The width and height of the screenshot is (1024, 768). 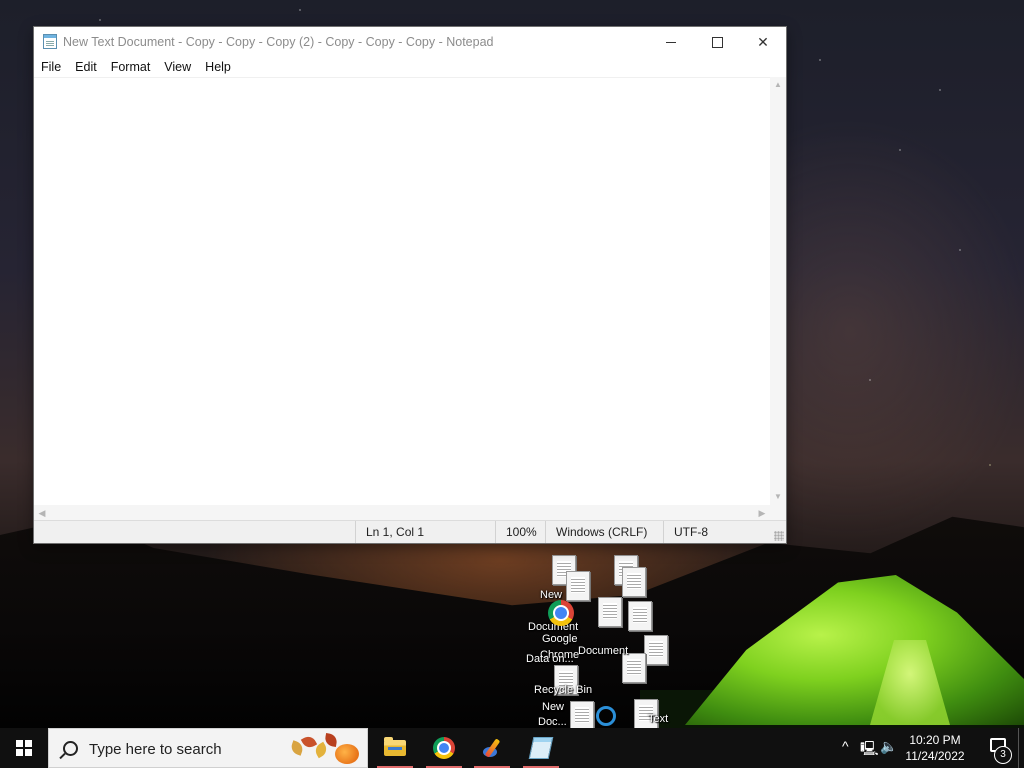 I want to click on chevron-up-icon: ^, so click(x=845, y=746).